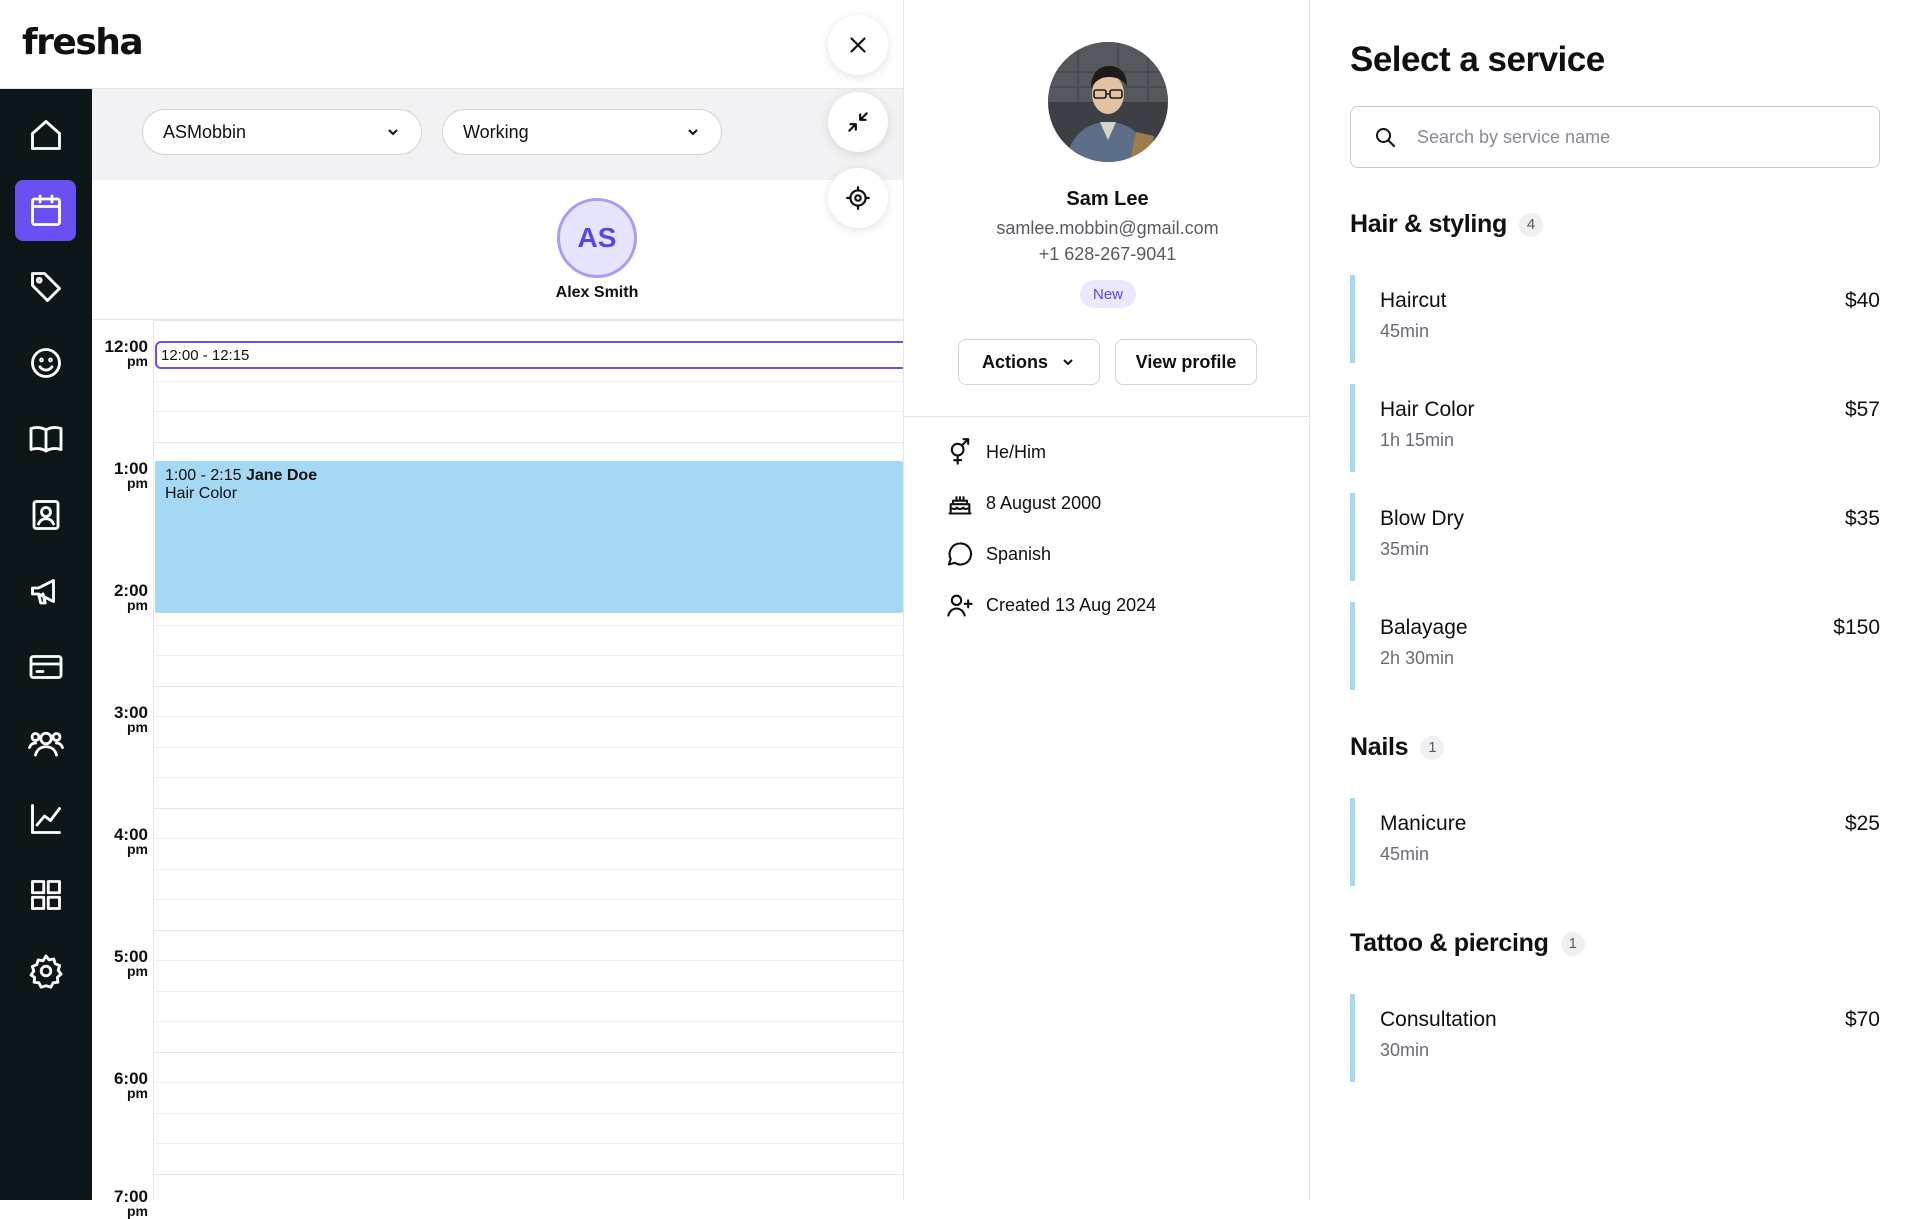  I want to click on service-duration: 45min, so click(1405, 854).